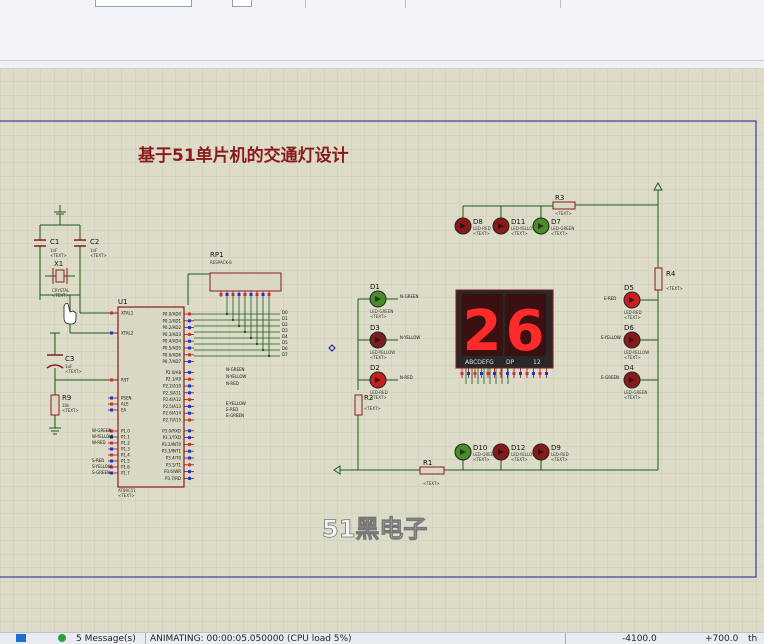  What do you see at coordinates (172, 471) in the screenshot?
I see `u1-pin-label: P3.6/WR` at bounding box center [172, 471].